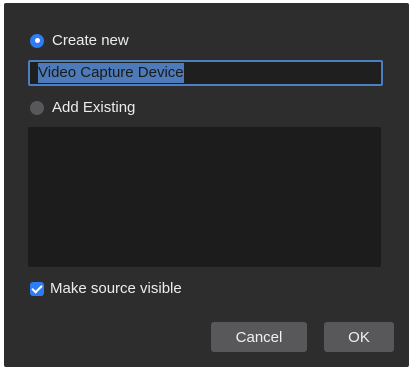 Image resolution: width=412 pixels, height=370 pixels. I want to click on create-new-radio, so click(37, 40).